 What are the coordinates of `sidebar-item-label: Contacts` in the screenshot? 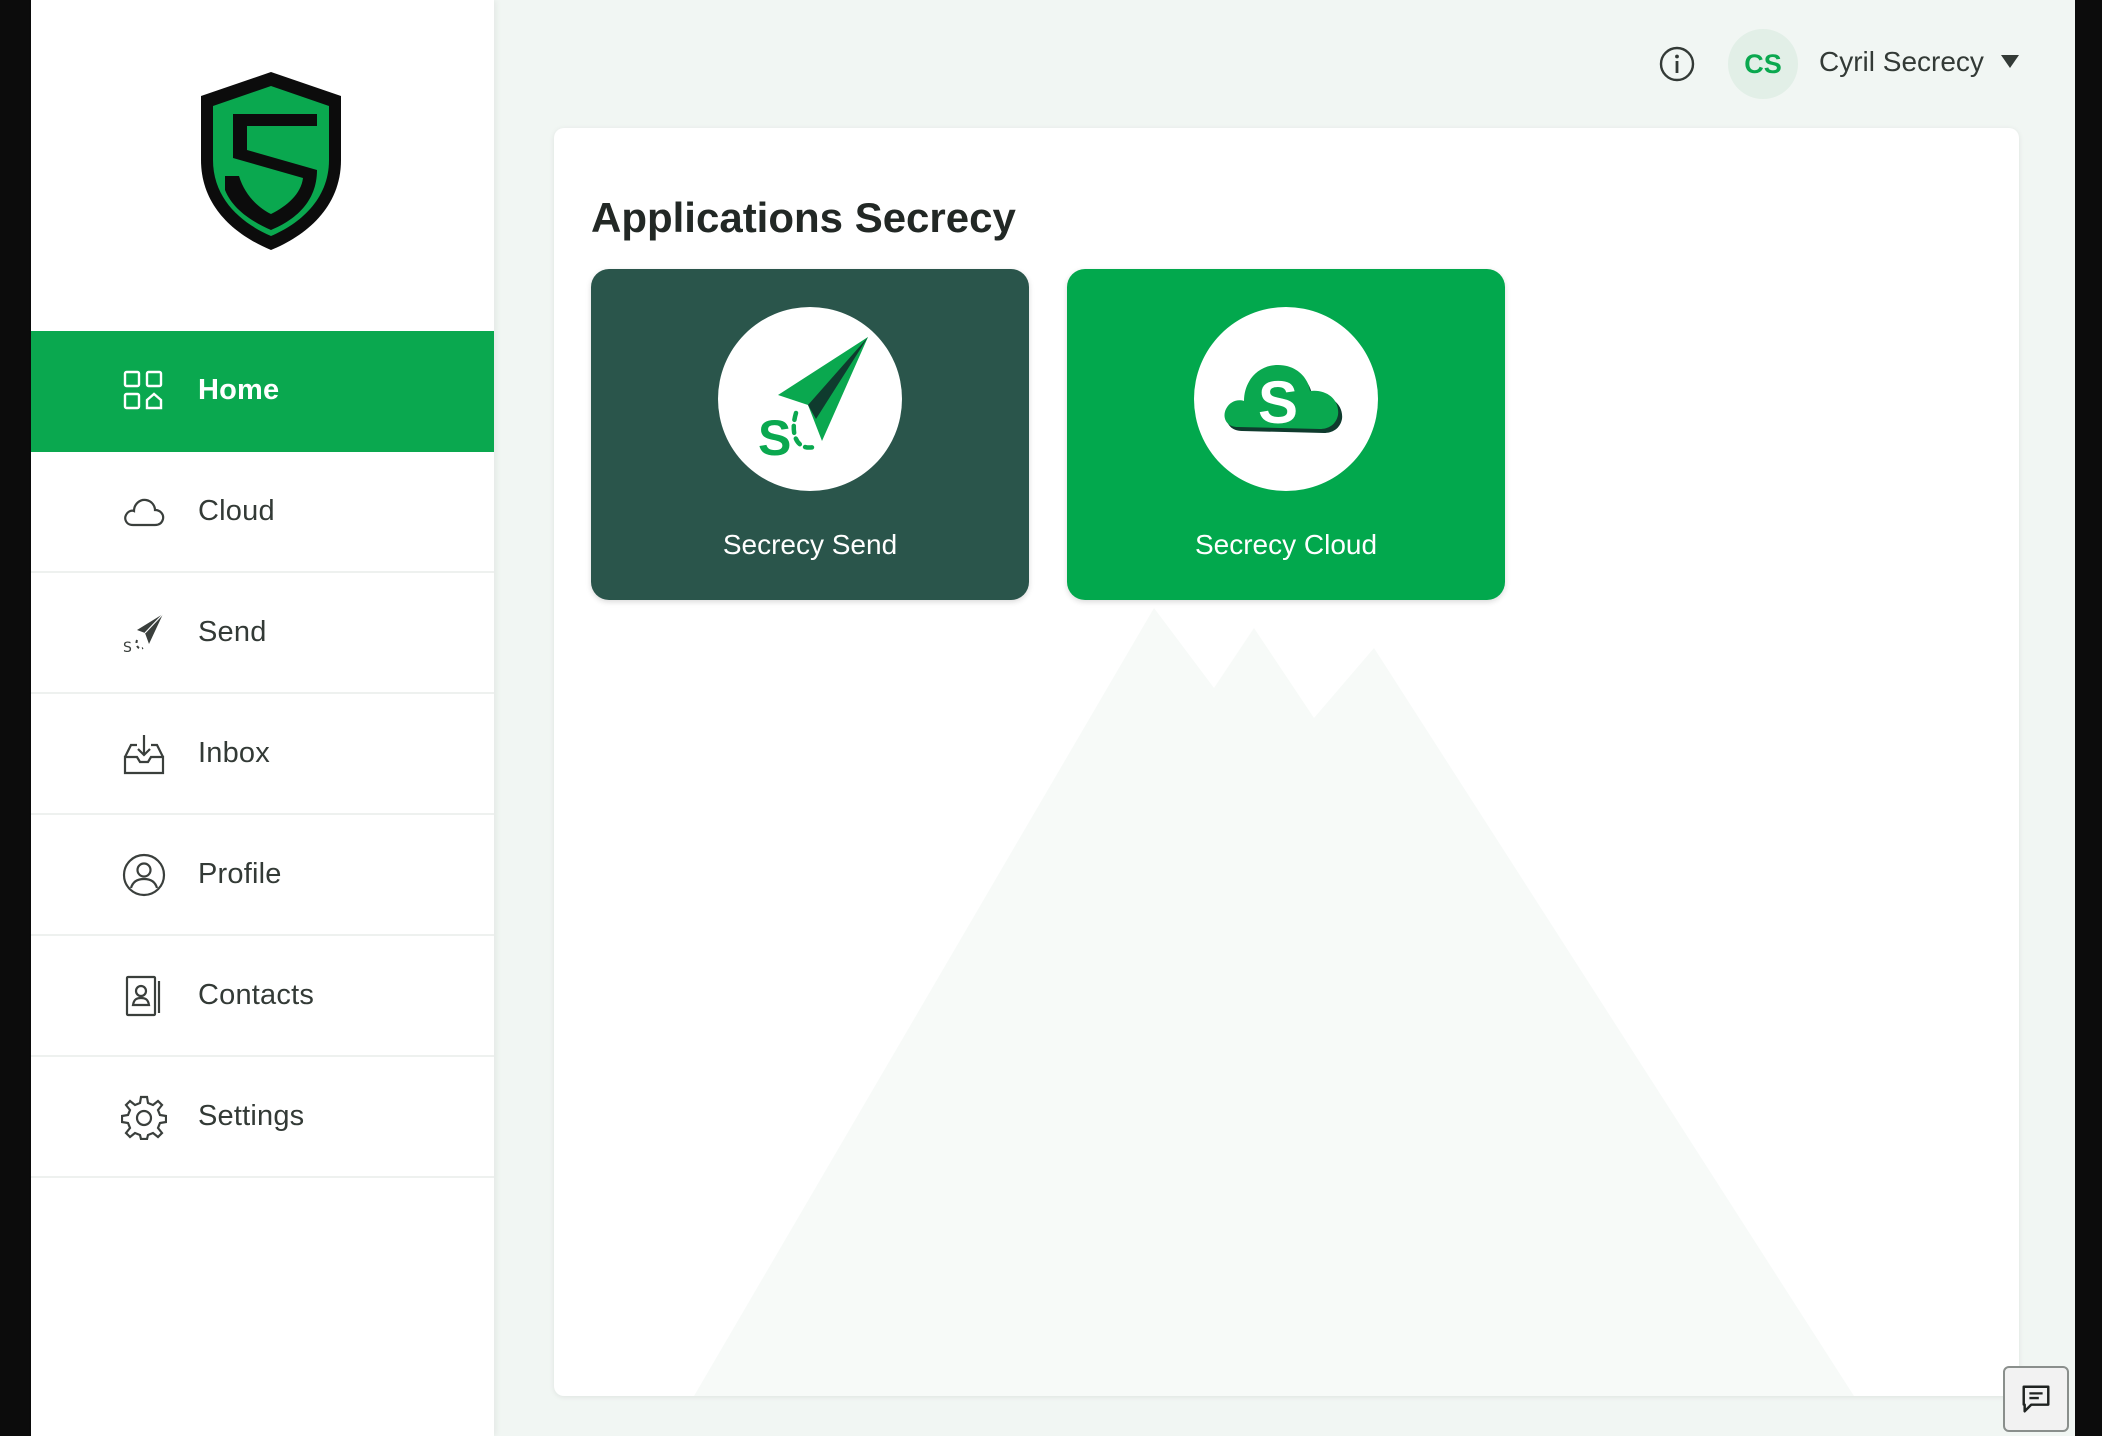 It's located at (256, 995).